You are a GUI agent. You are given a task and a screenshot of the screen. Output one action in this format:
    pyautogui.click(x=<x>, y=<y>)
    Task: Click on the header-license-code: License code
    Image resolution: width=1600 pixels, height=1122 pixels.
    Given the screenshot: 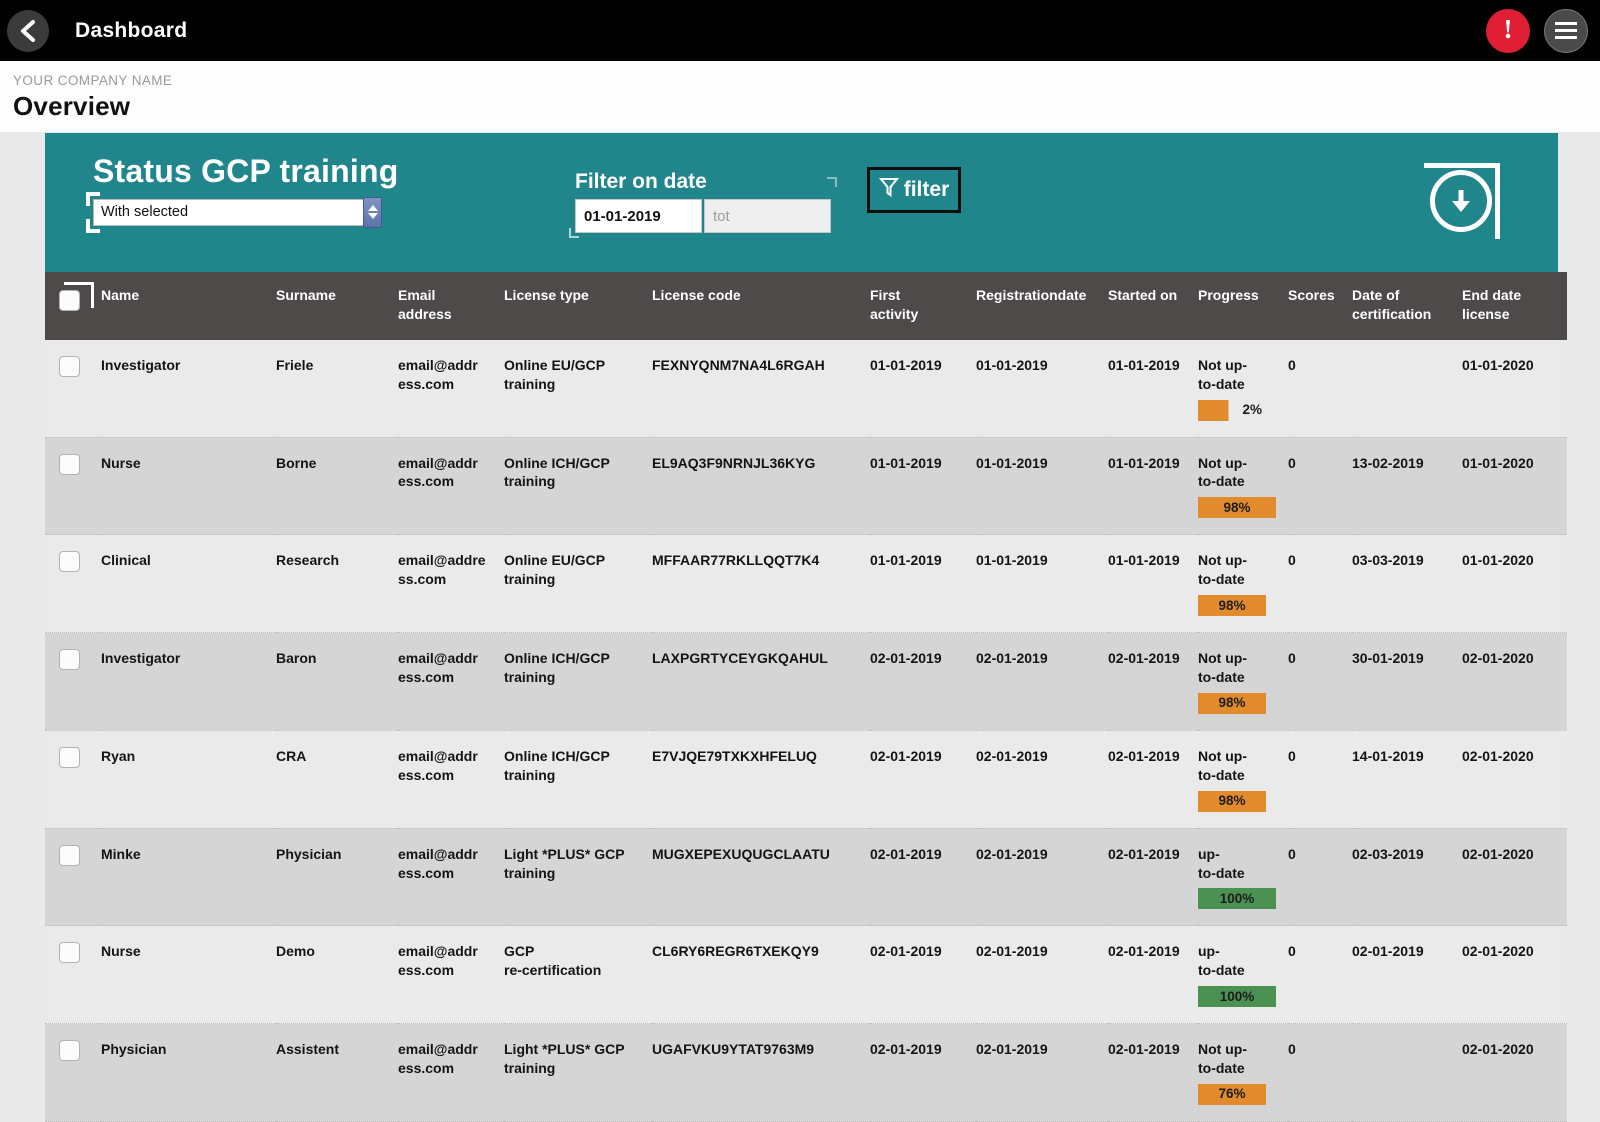 What is the action you would take?
    pyautogui.click(x=761, y=306)
    